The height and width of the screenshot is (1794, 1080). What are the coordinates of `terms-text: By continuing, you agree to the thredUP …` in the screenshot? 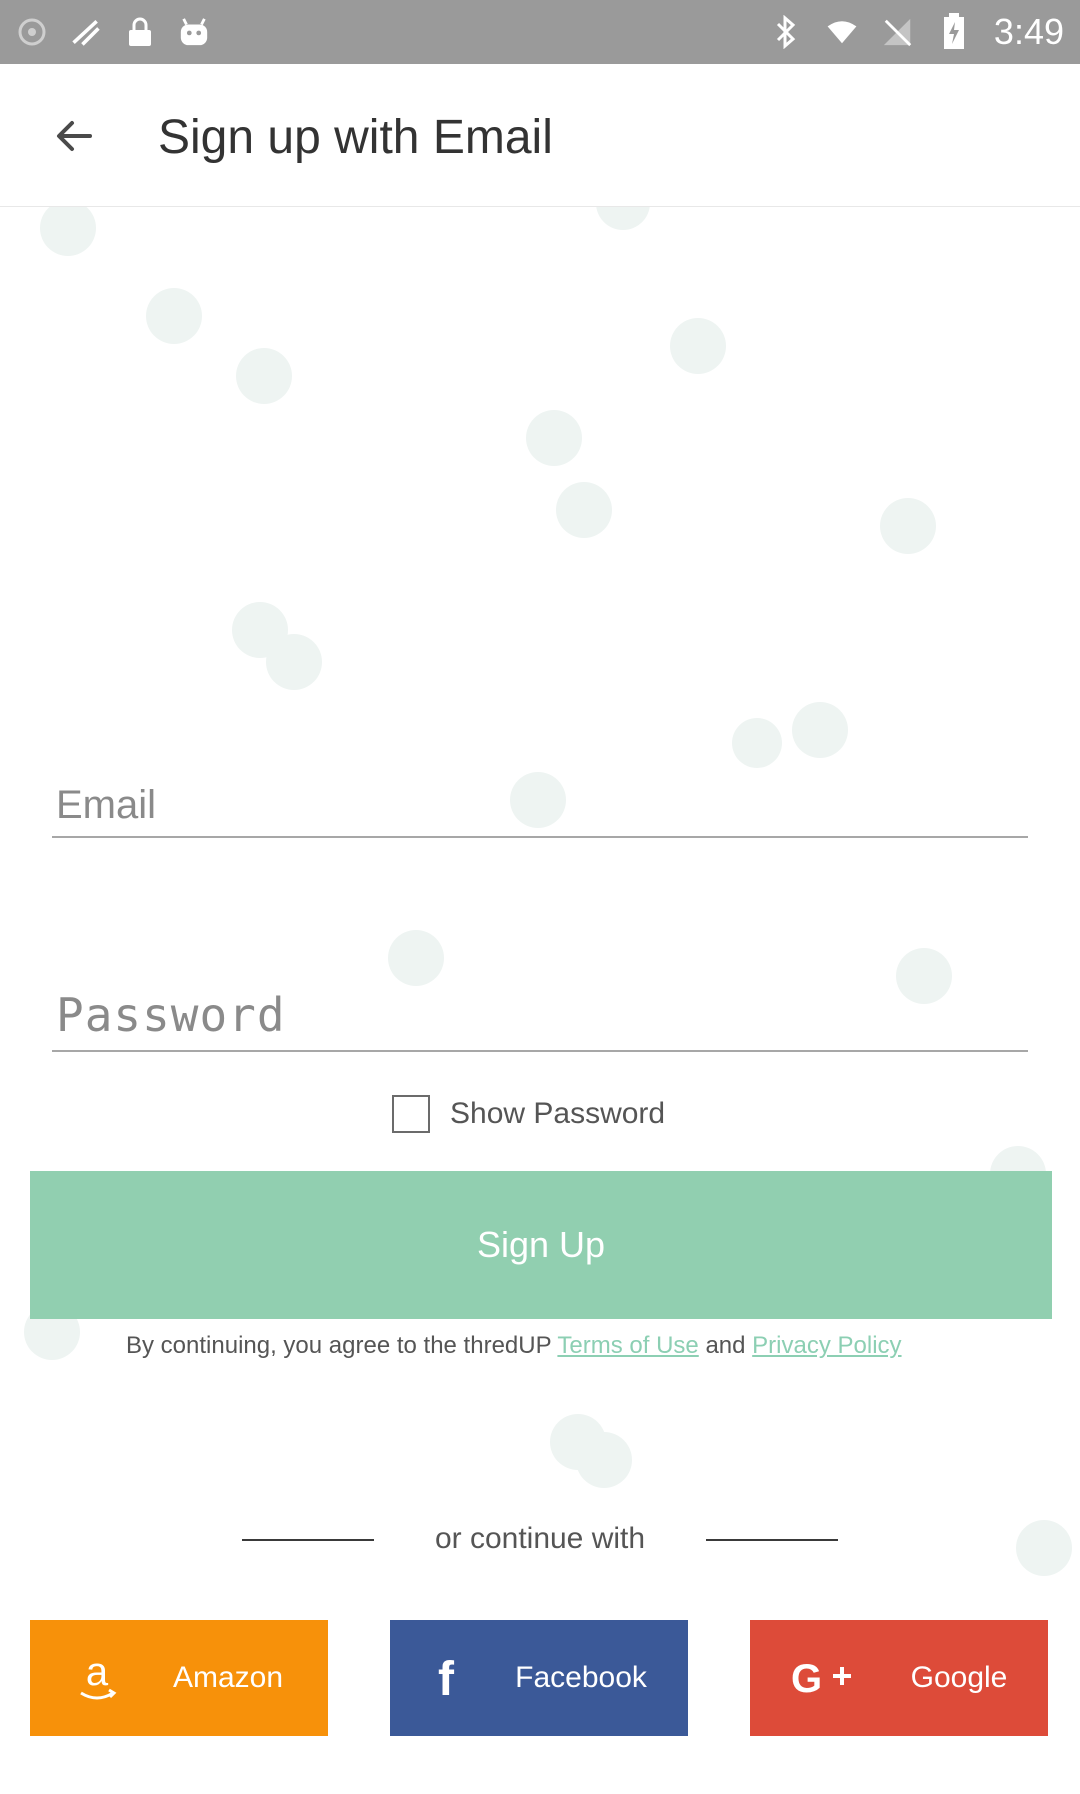 It's located at (539, 1346).